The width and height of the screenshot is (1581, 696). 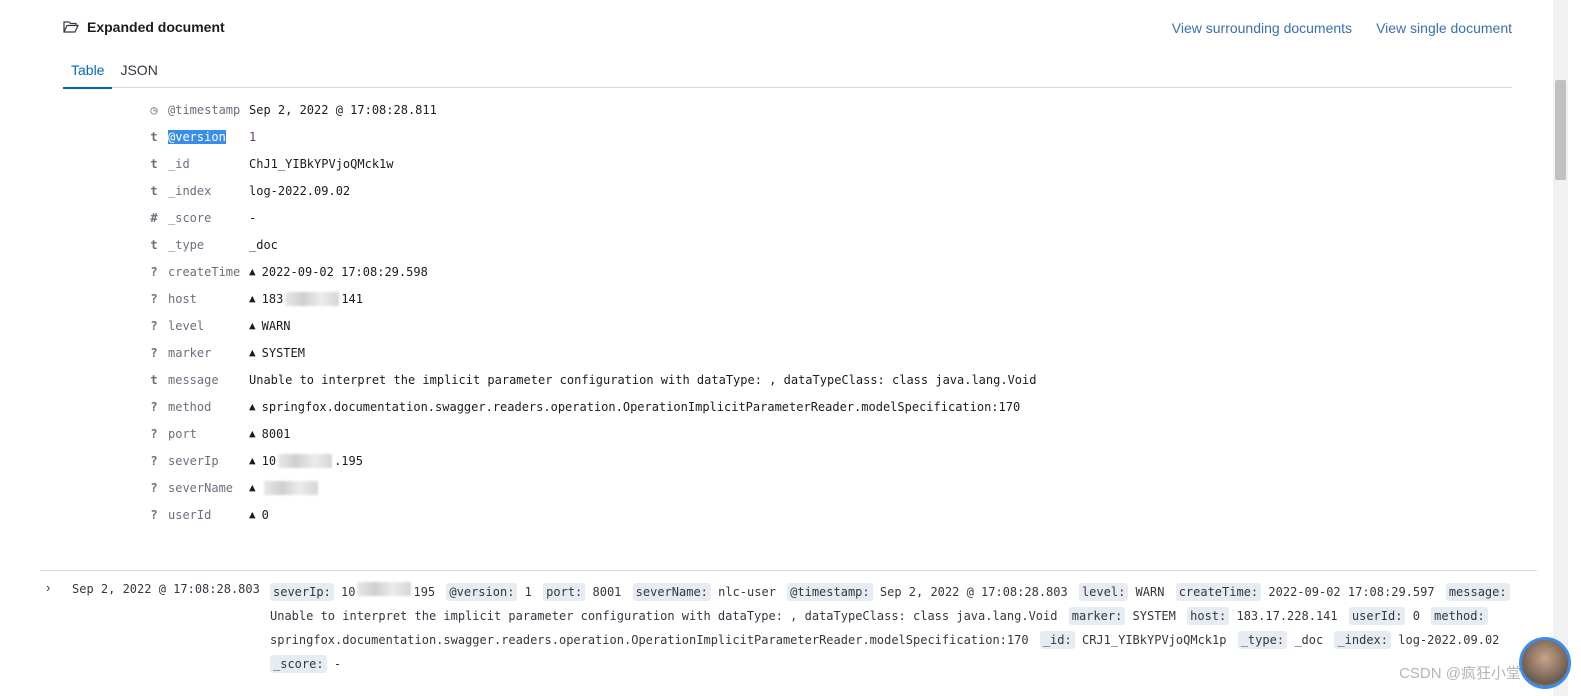 I want to click on tabs: Table JSON, so click(x=787, y=73).